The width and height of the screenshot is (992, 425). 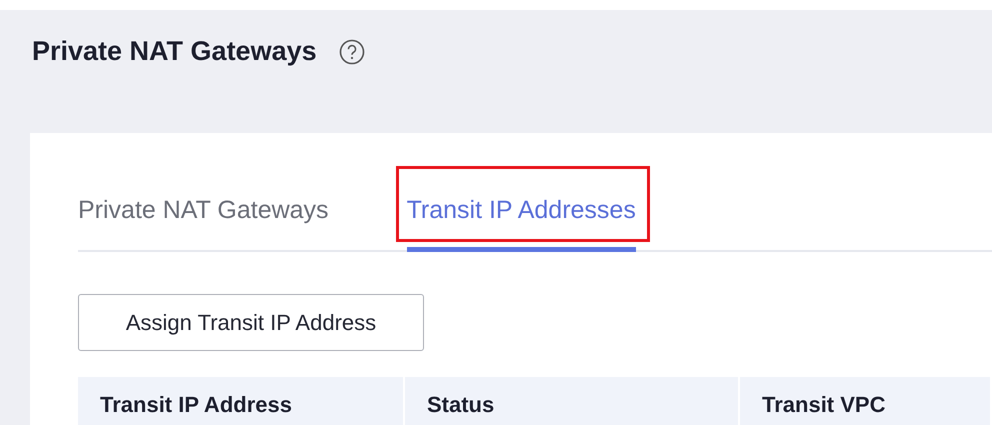 I want to click on column-header: Status, so click(x=572, y=401).